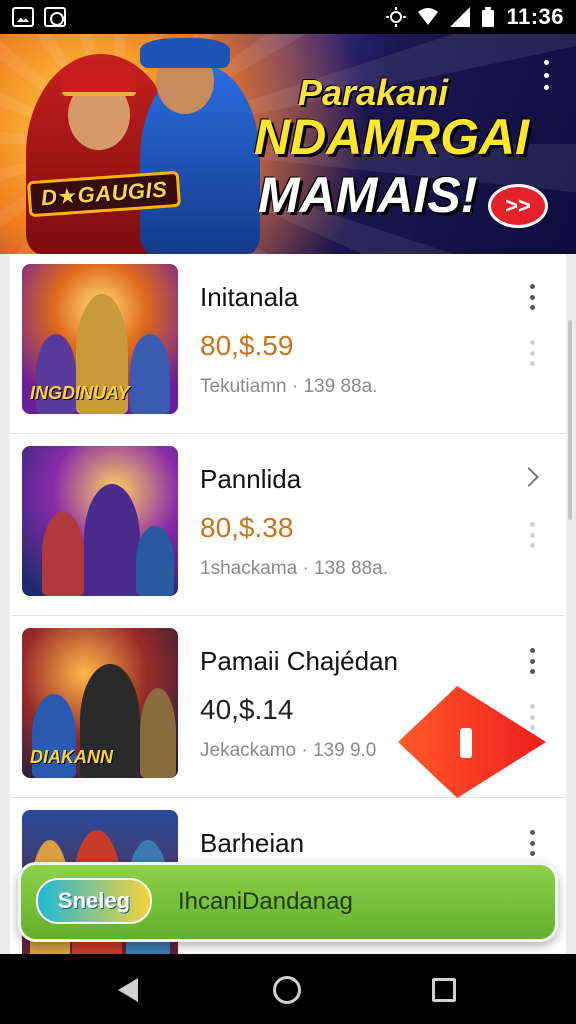 The image size is (576, 1024). Describe the element at coordinates (529, 477) in the screenshot. I see `chevron-right-icon` at that location.